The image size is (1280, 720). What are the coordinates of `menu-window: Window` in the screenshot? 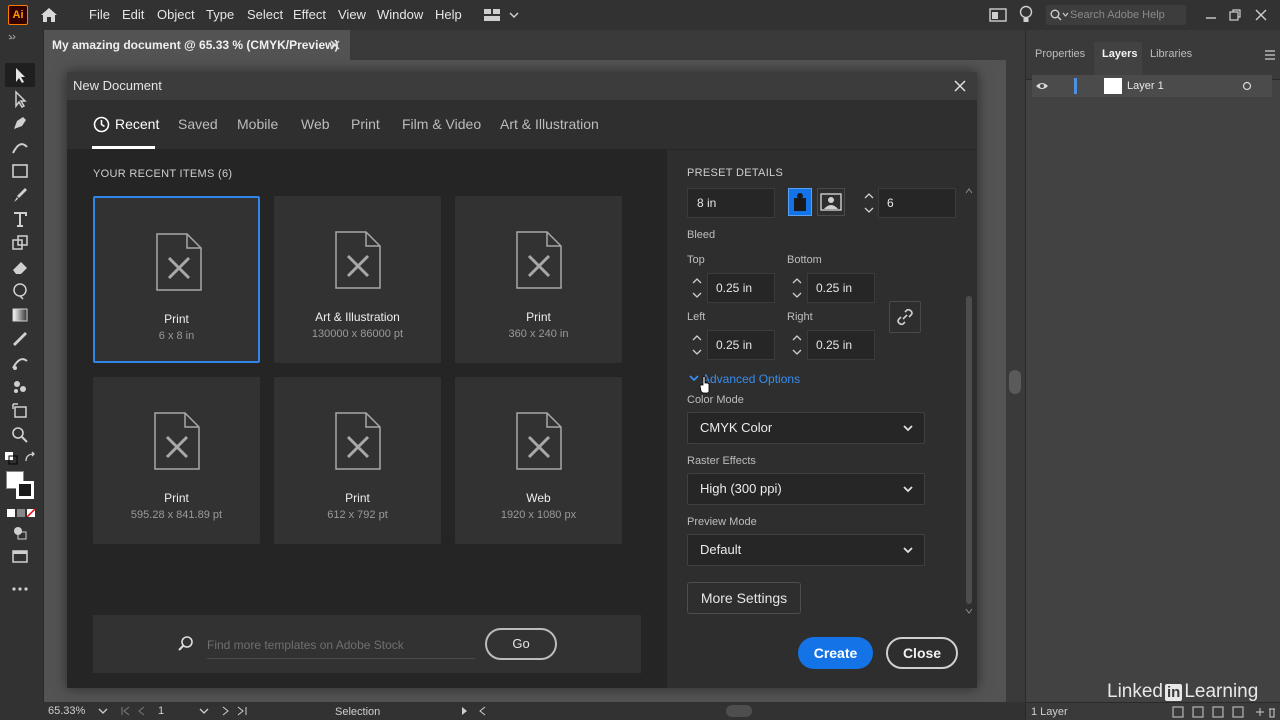 It's located at (400, 14).